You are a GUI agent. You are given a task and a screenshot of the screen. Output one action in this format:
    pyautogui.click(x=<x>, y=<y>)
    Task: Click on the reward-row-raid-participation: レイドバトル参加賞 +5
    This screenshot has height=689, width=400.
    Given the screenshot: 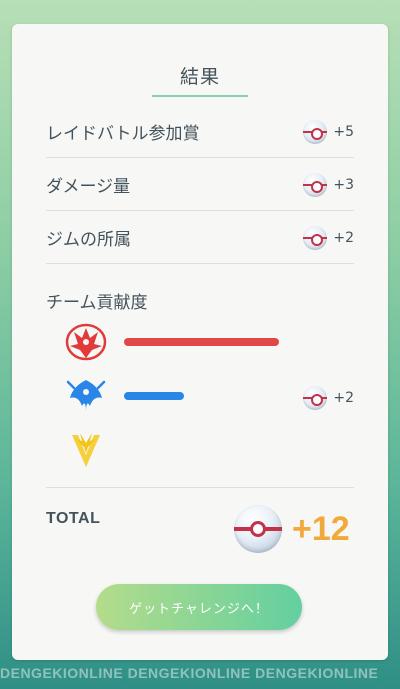 What is the action you would take?
    pyautogui.click(x=200, y=132)
    